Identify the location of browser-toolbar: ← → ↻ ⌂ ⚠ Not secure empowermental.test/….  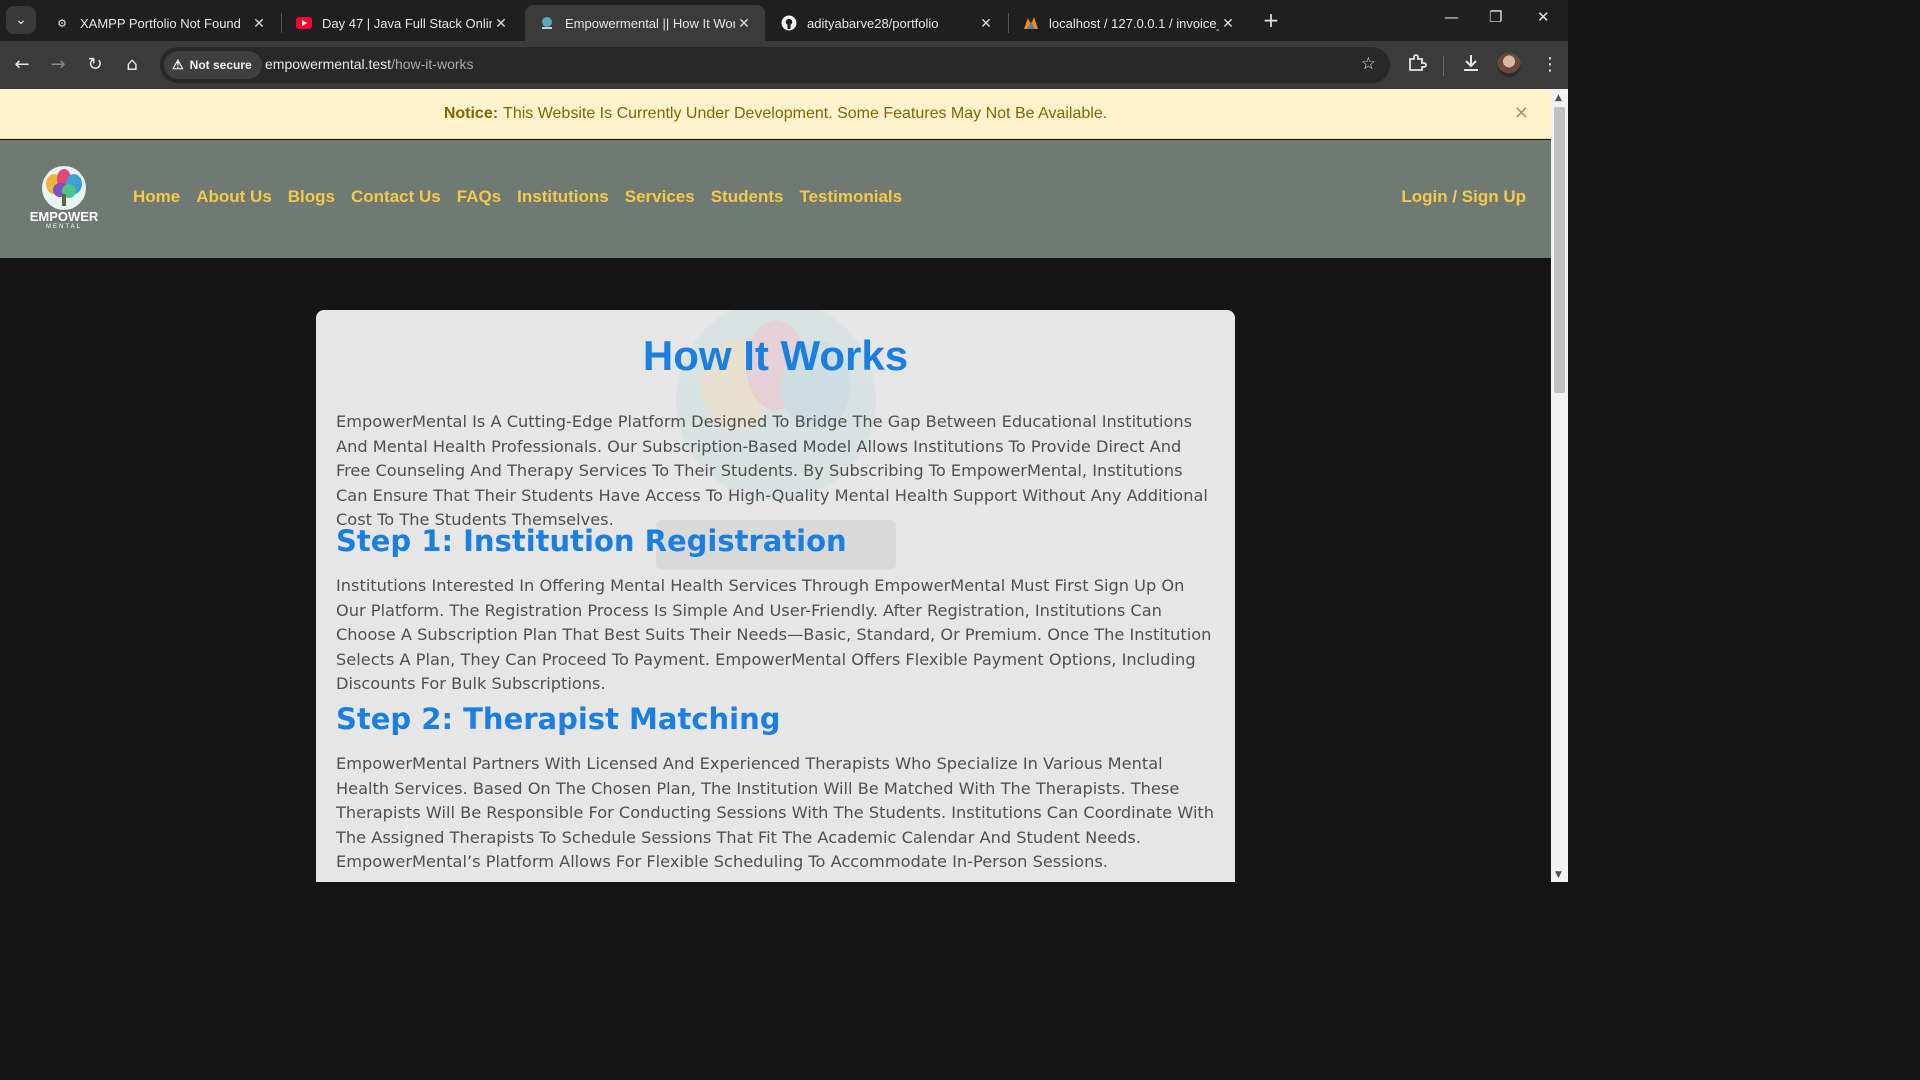
(784, 65).